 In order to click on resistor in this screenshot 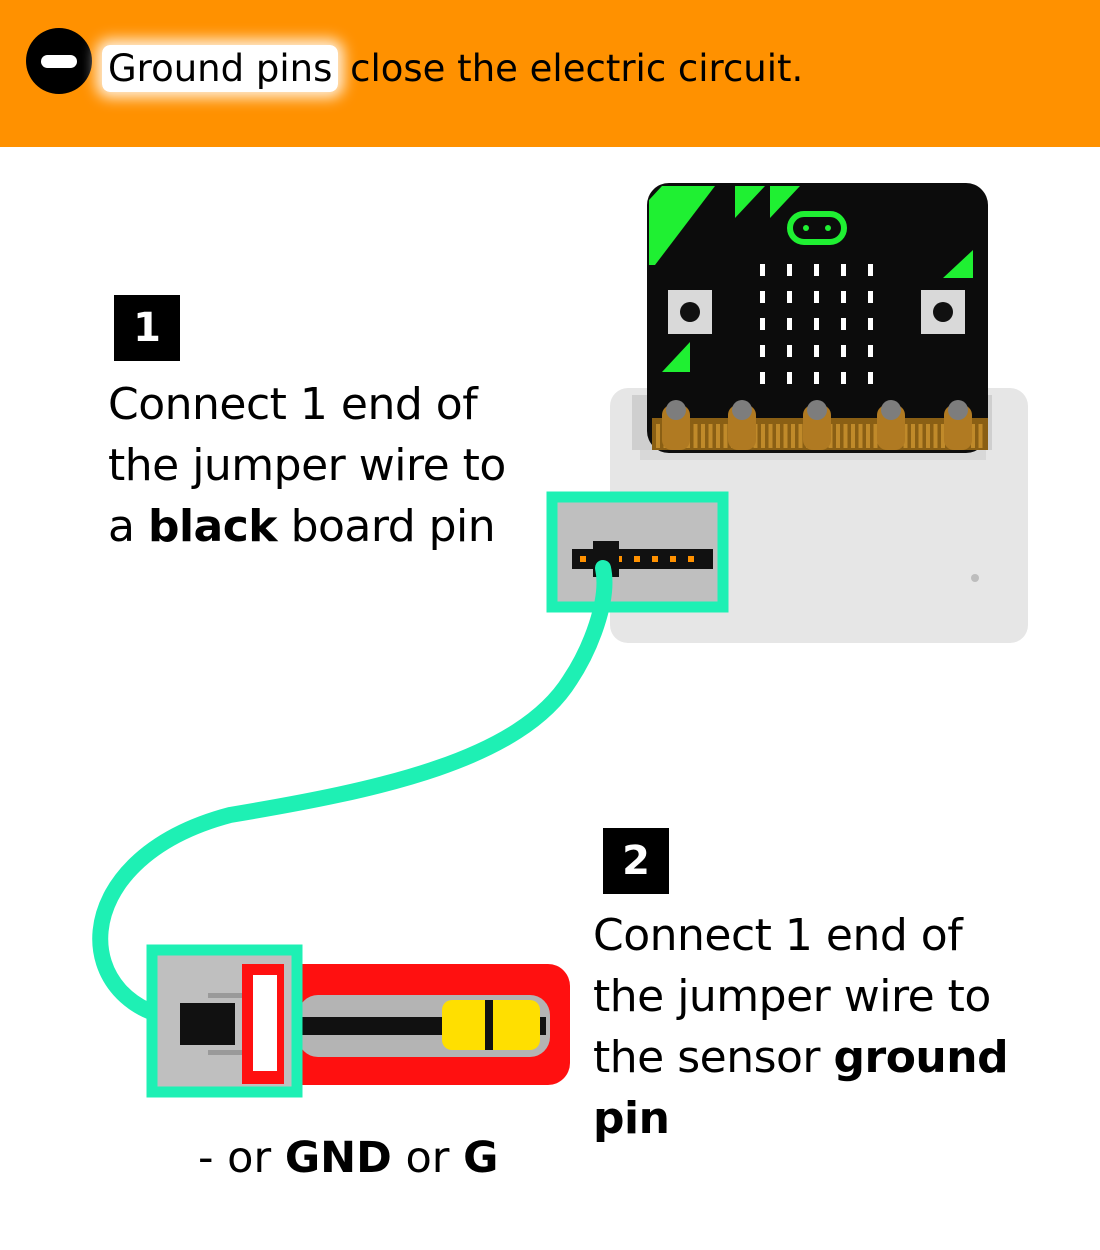, I will do `click(491, 1025)`.